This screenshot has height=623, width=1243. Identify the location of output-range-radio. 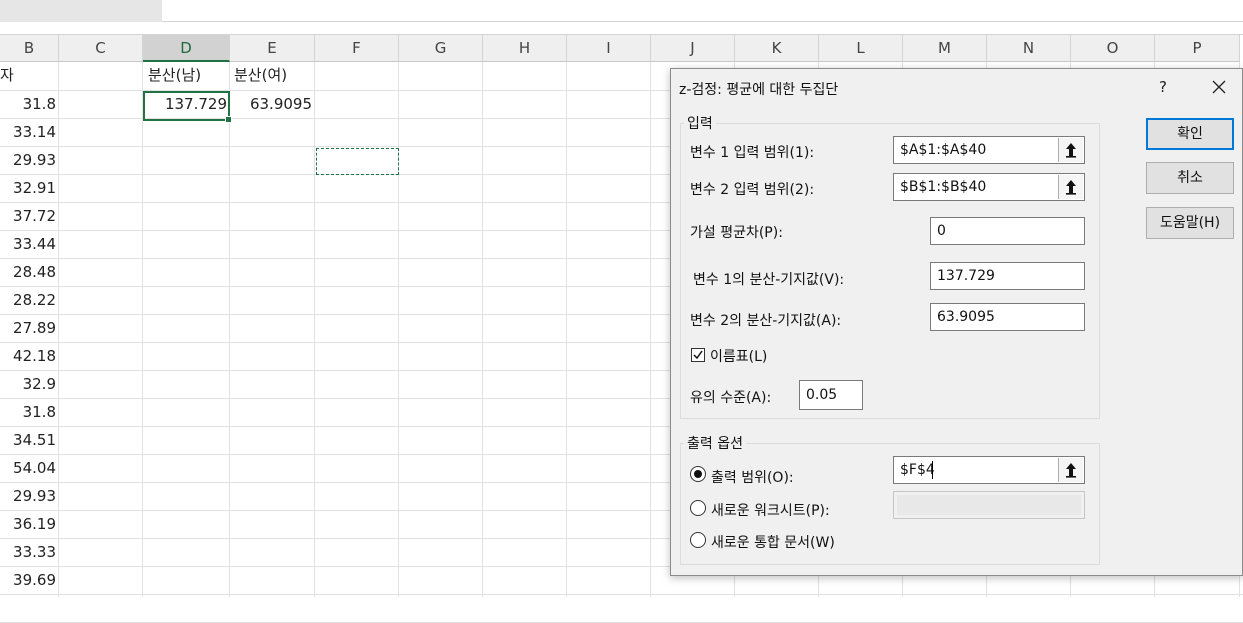
(698, 474).